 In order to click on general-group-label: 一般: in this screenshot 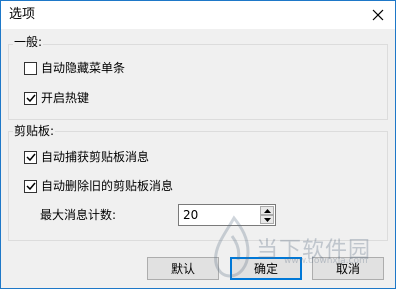, I will do `click(28, 42)`.